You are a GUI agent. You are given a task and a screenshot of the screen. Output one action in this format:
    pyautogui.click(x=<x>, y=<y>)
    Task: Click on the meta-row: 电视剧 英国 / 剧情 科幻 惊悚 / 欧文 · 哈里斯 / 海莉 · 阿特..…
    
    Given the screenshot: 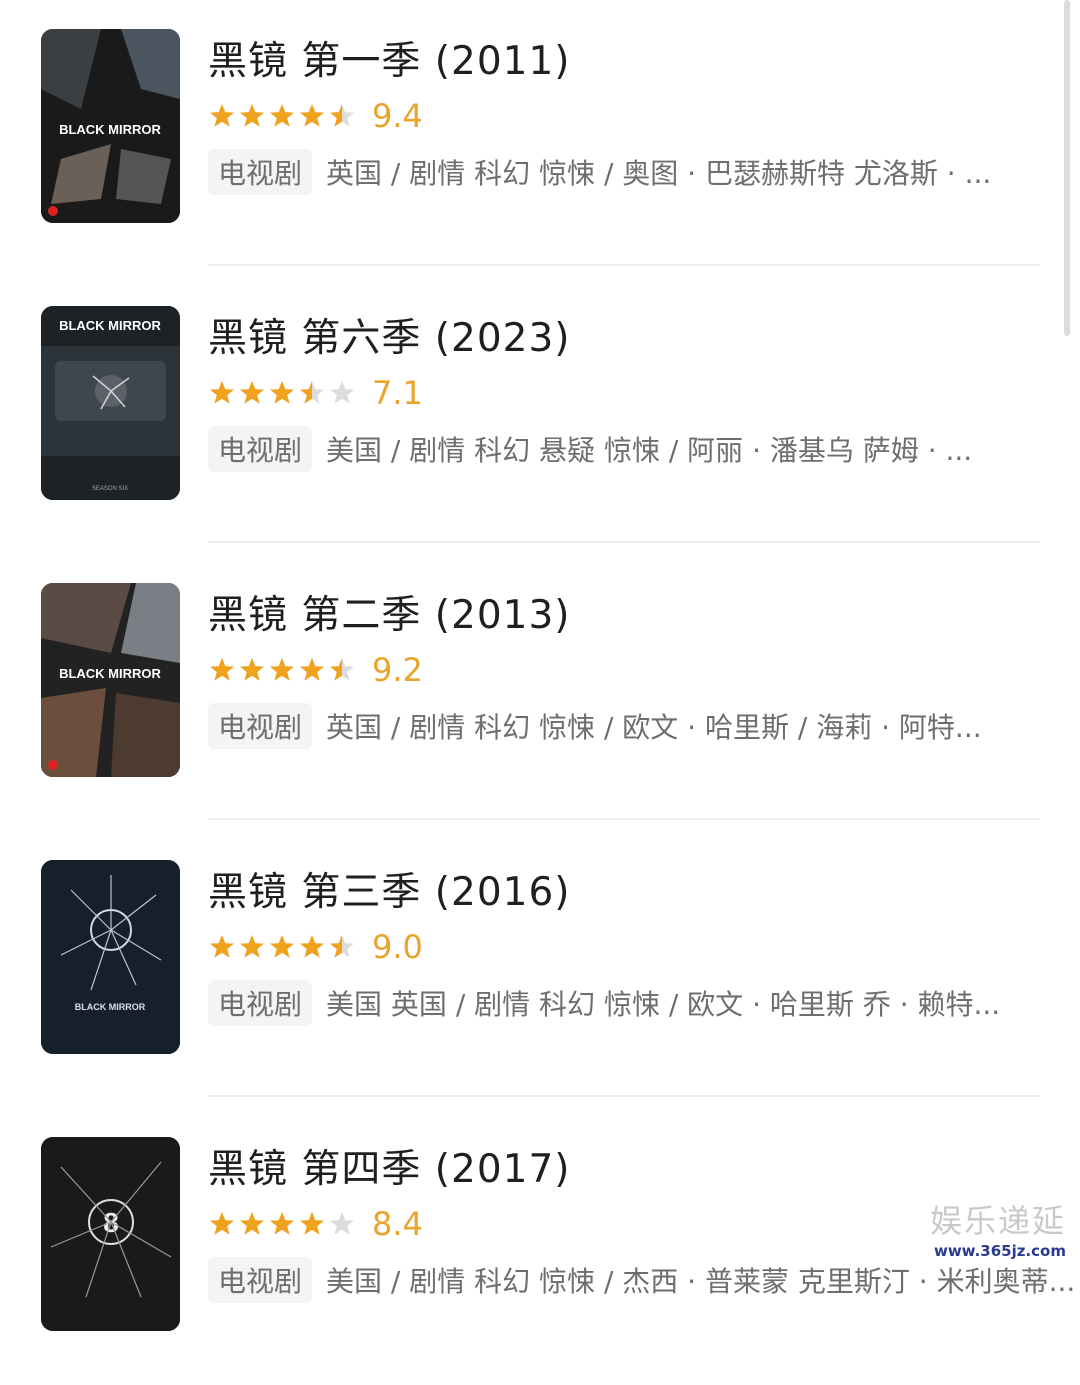 What is the action you would take?
    pyautogui.click(x=595, y=726)
    